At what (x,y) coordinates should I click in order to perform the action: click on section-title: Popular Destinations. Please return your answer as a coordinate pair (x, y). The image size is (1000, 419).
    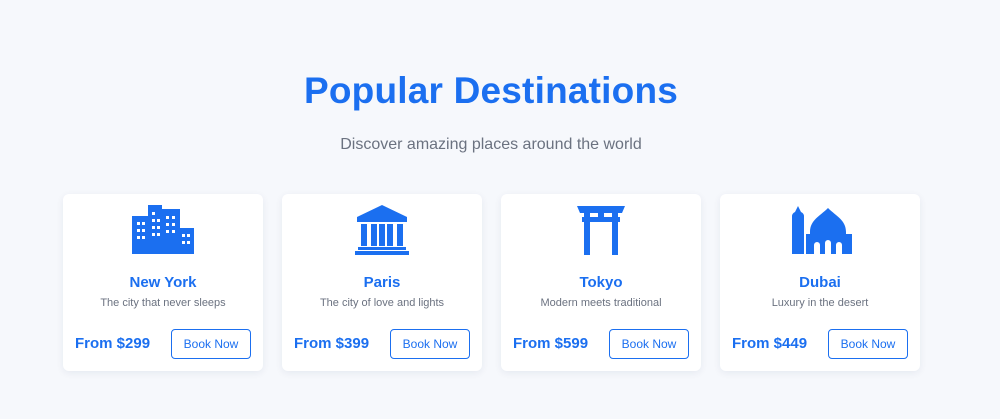
    Looking at the image, I should click on (491, 90).